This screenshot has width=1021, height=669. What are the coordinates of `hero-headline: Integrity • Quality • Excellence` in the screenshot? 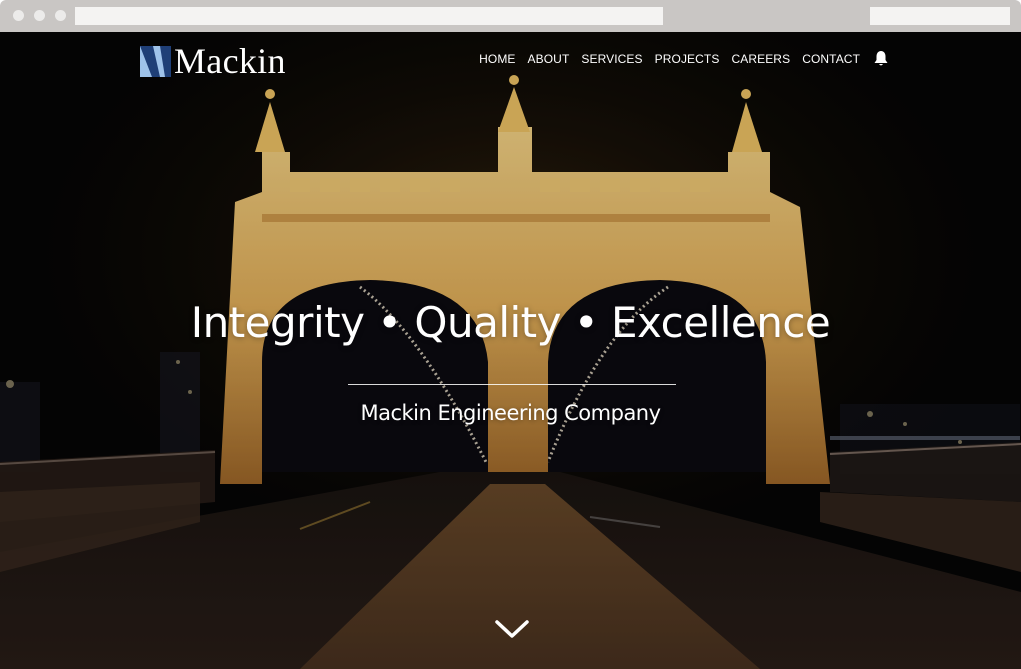 It's located at (510, 322).